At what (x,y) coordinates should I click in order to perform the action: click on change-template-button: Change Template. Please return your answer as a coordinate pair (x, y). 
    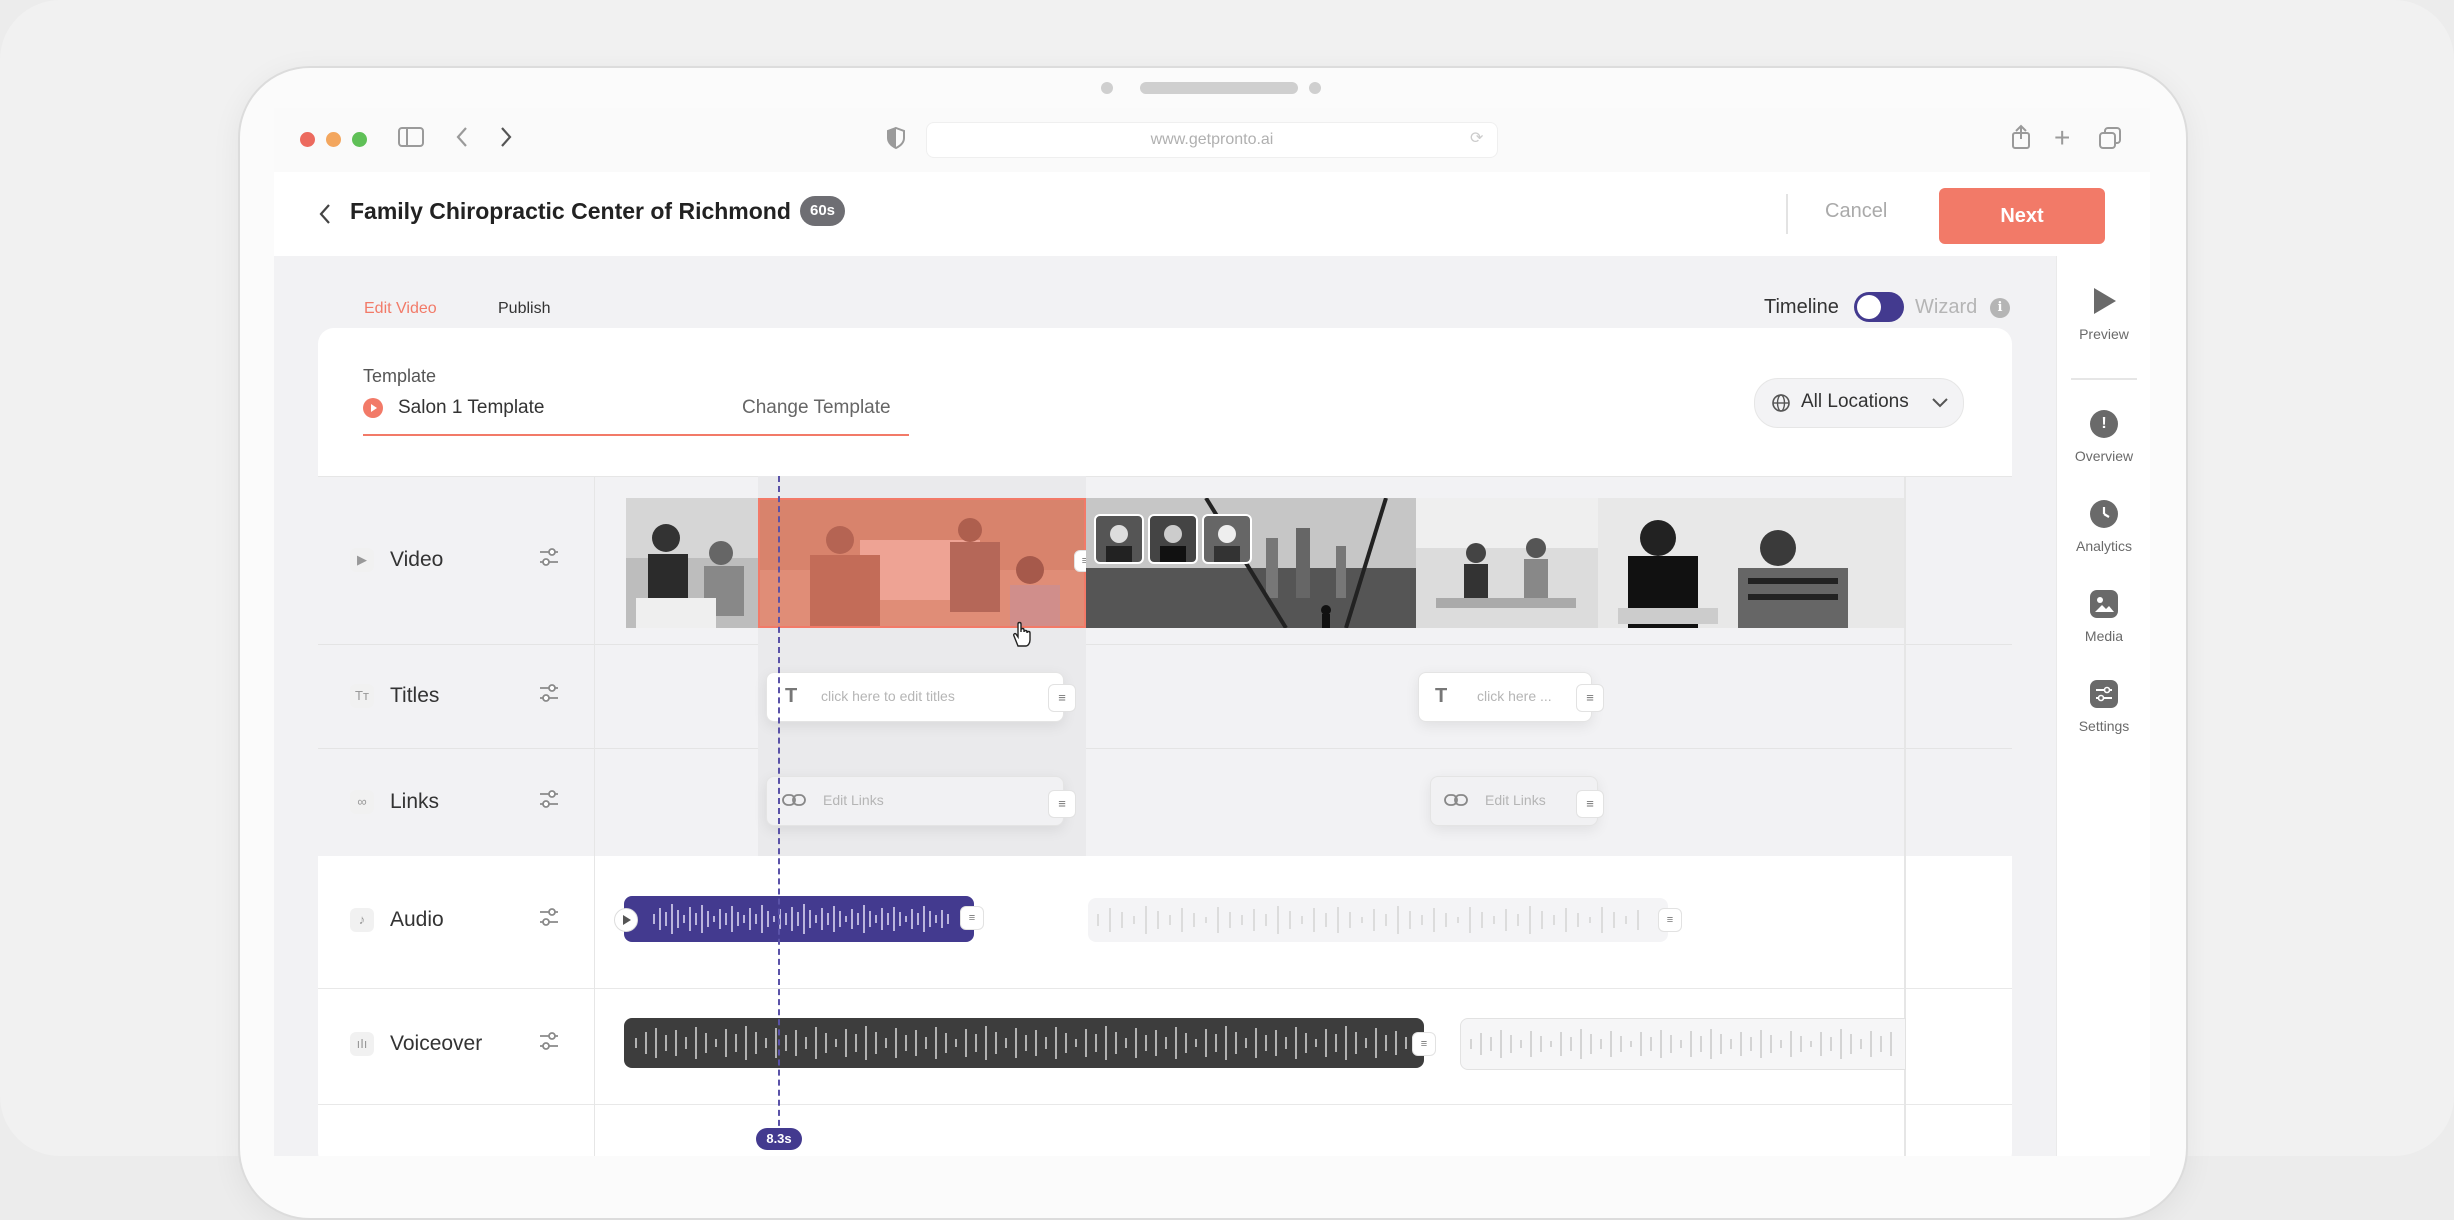
    Looking at the image, I should click on (816, 408).